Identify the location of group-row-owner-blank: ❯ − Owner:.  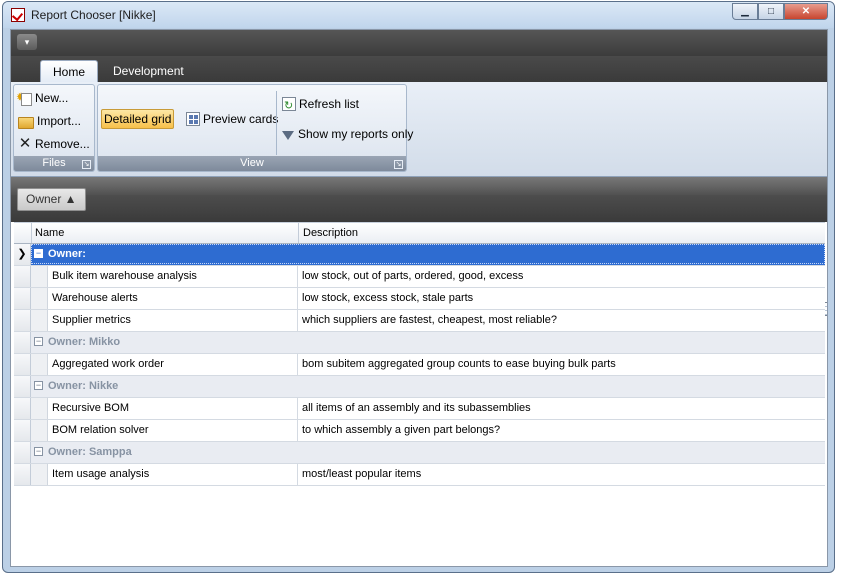
(419, 255).